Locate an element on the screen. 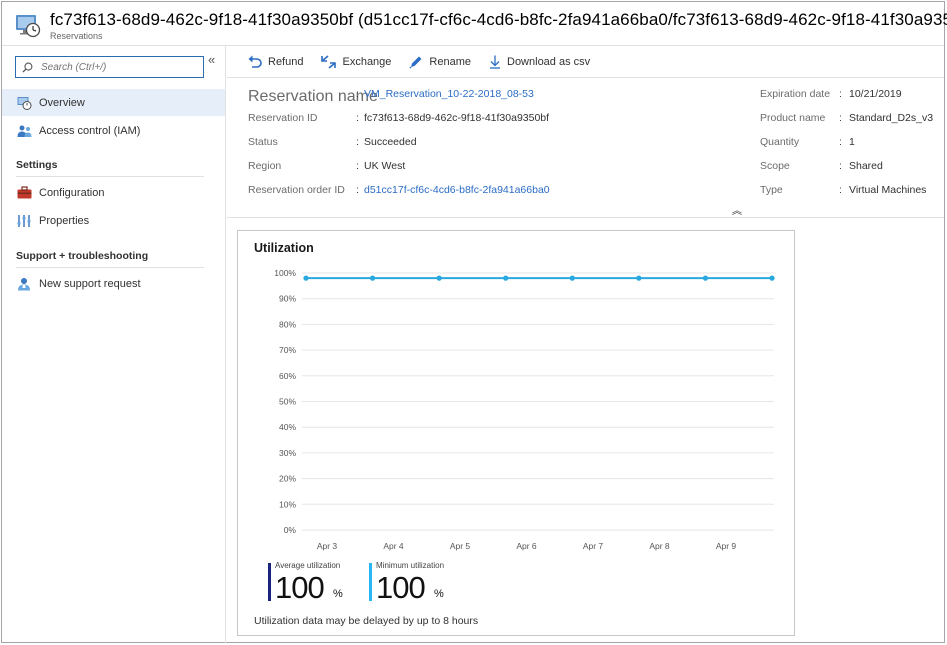  minimum-utilization-unit: % is located at coordinates (439, 594).